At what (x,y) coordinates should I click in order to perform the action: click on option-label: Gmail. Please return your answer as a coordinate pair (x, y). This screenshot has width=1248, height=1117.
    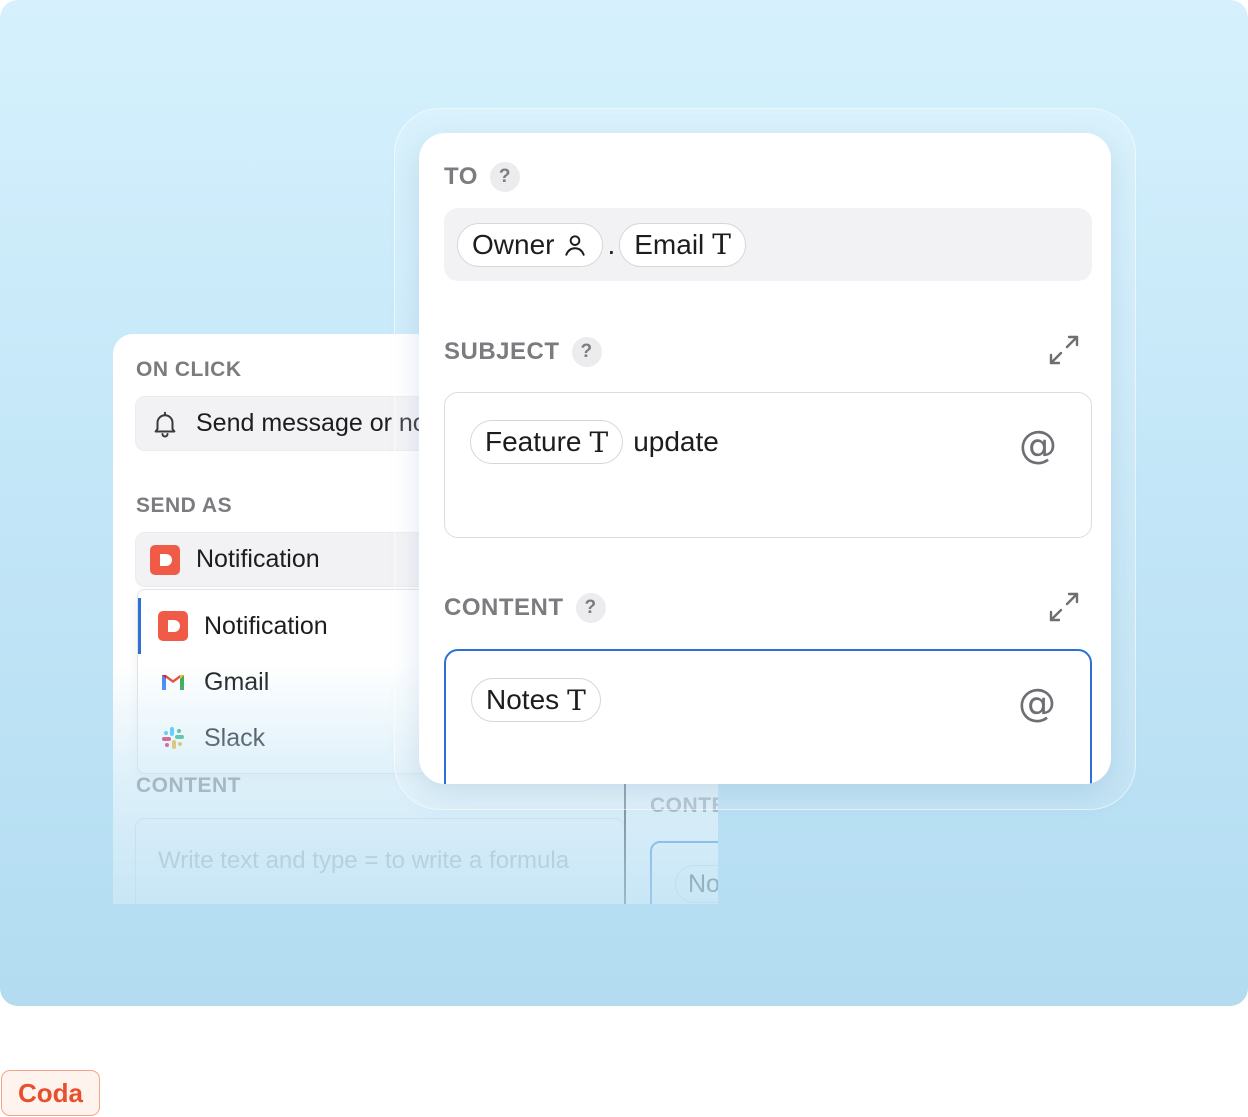
    Looking at the image, I should click on (237, 681).